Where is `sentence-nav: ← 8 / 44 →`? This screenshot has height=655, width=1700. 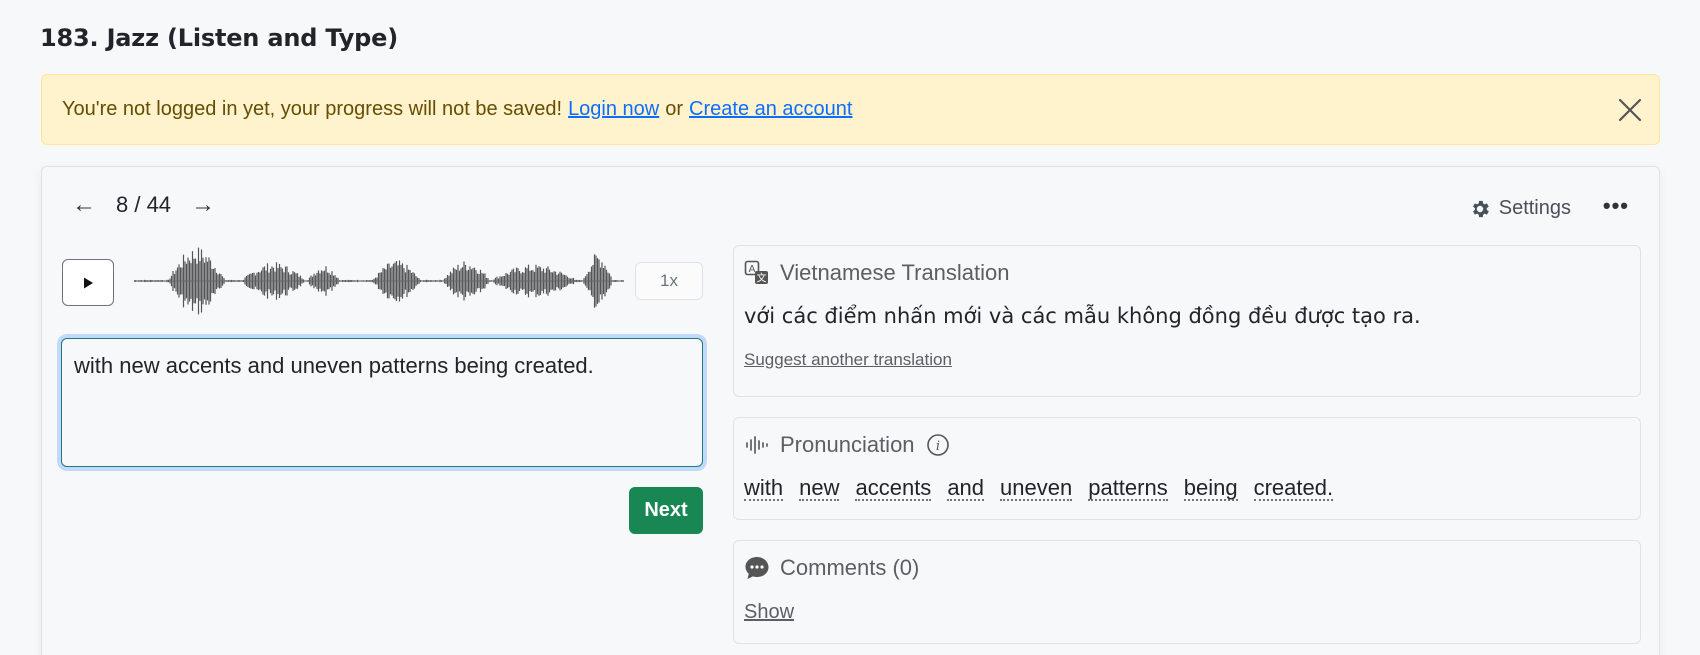
sentence-nav: ← 8 / 44 → is located at coordinates (143, 205).